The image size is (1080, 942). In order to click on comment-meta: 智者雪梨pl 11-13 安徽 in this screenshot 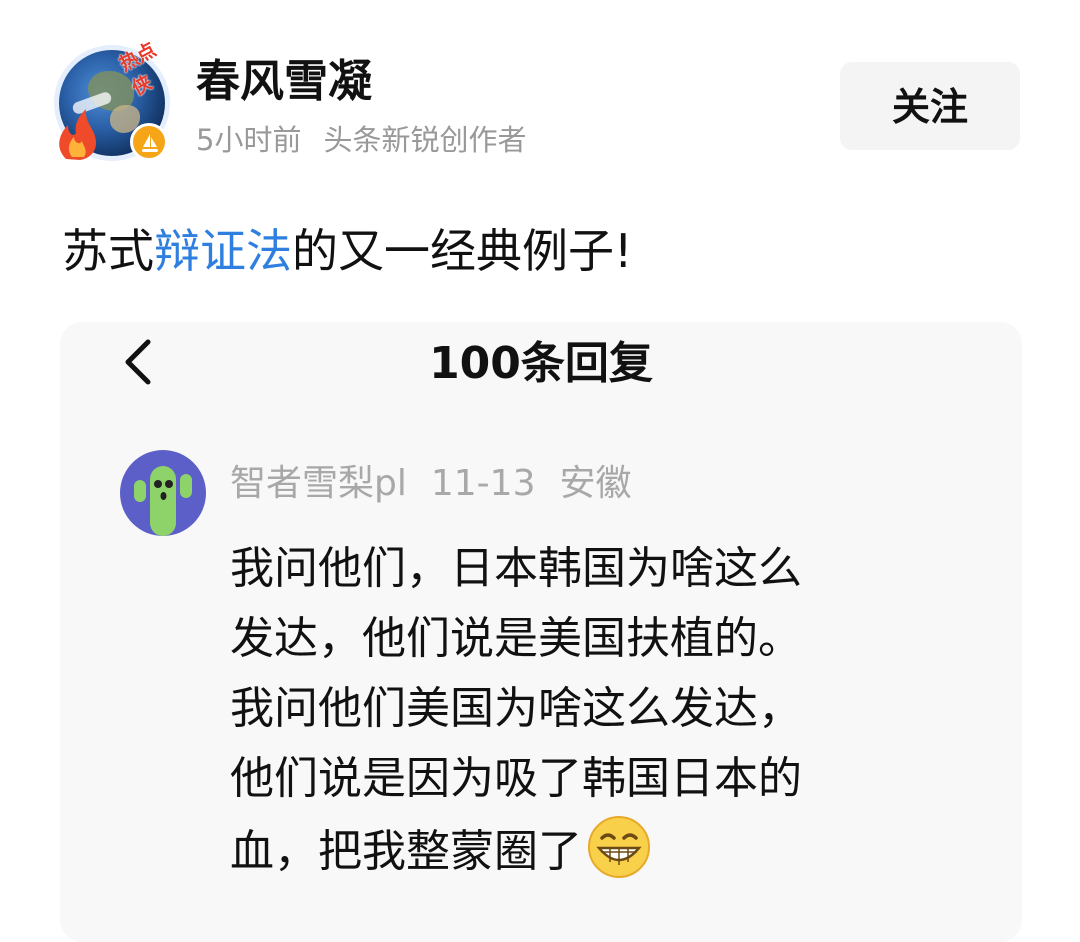, I will do `click(442, 484)`.